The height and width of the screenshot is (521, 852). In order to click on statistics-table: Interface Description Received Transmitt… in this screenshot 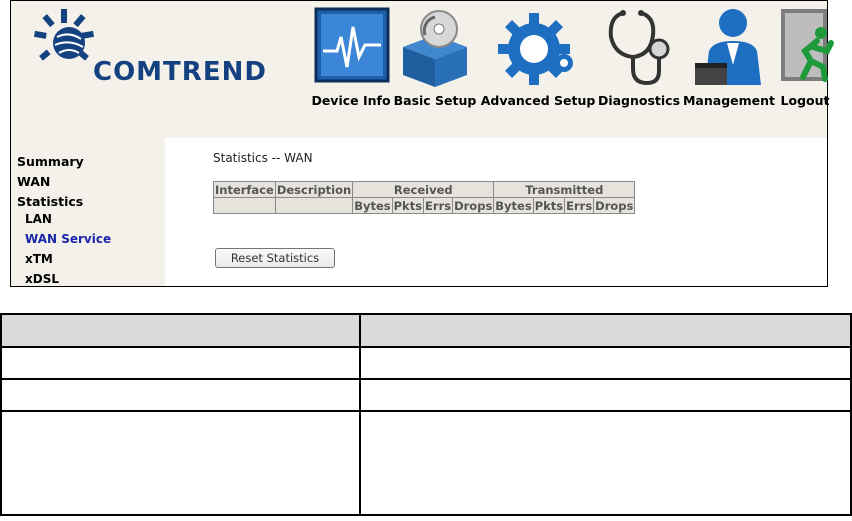, I will do `click(424, 197)`.